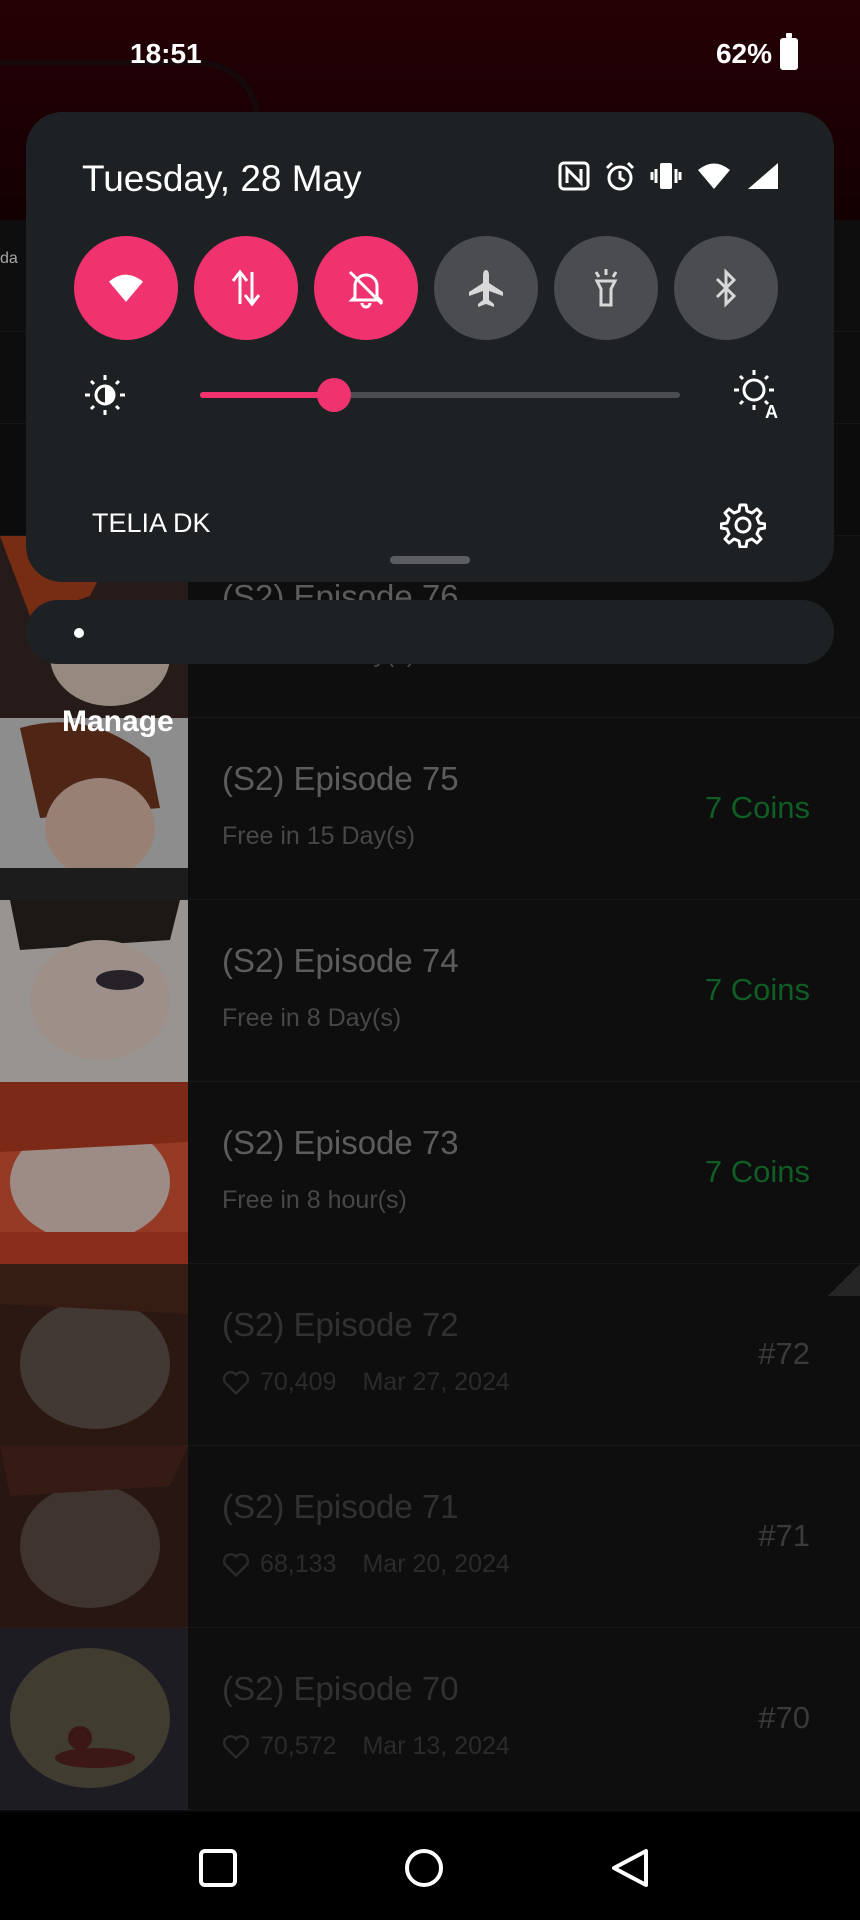 The height and width of the screenshot is (1920, 860). I want to click on triangle-back-icon, so click(630, 1868).